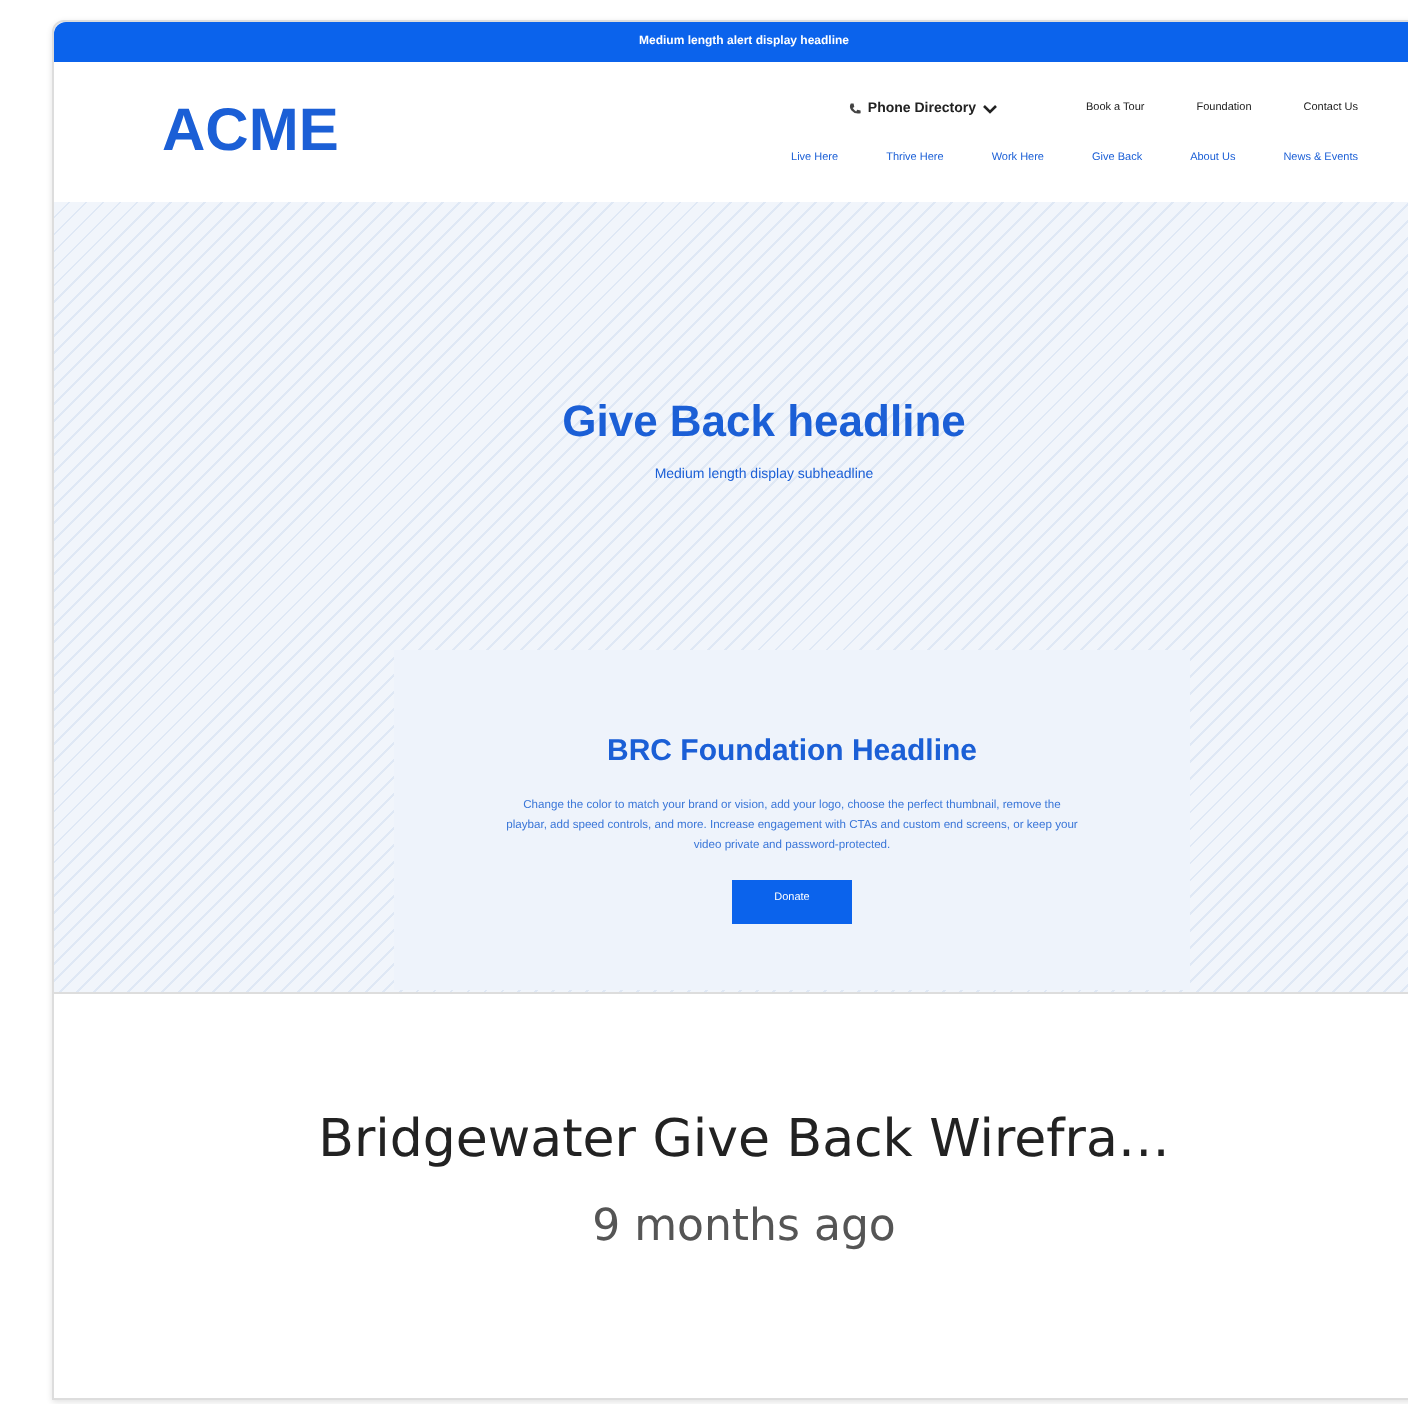 Image resolution: width=1408 pixels, height=1404 pixels. What do you see at coordinates (764, 422) in the screenshot?
I see `hero-headline: Give Back headline` at bounding box center [764, 422].